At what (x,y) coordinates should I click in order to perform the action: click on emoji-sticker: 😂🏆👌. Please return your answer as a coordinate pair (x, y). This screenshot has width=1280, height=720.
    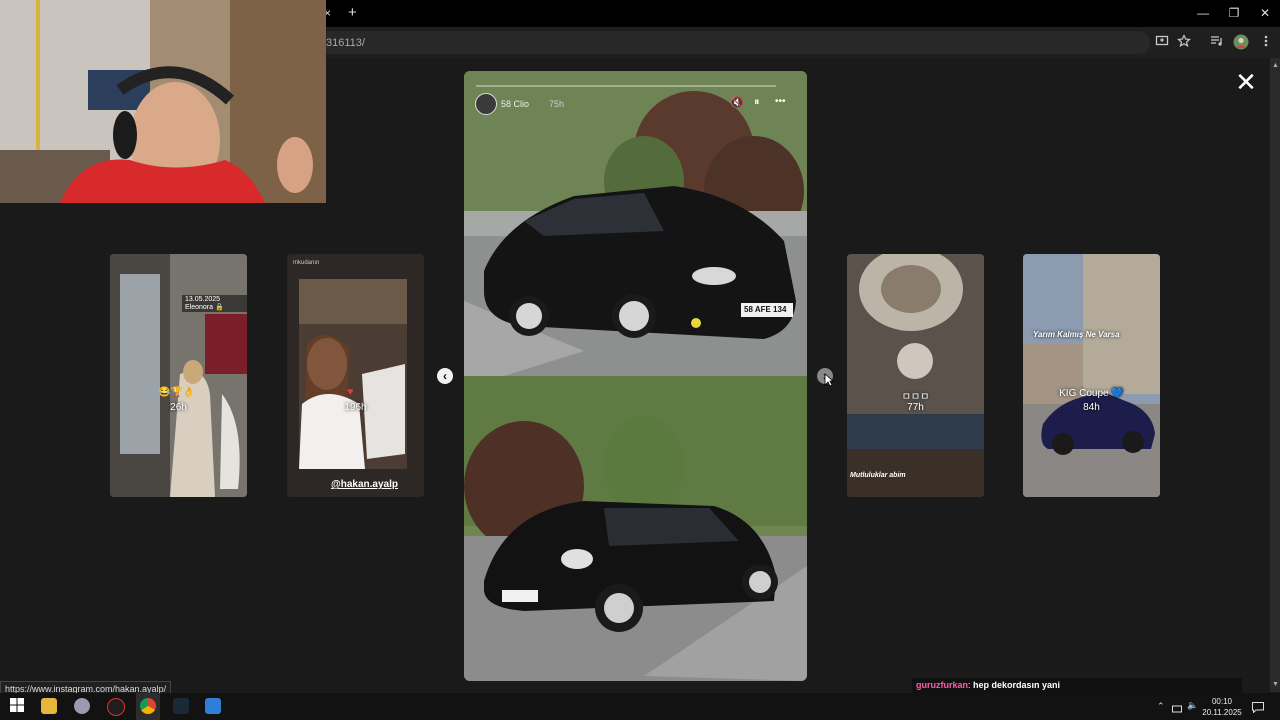
    Looking at the image, I should click on (177, 392).